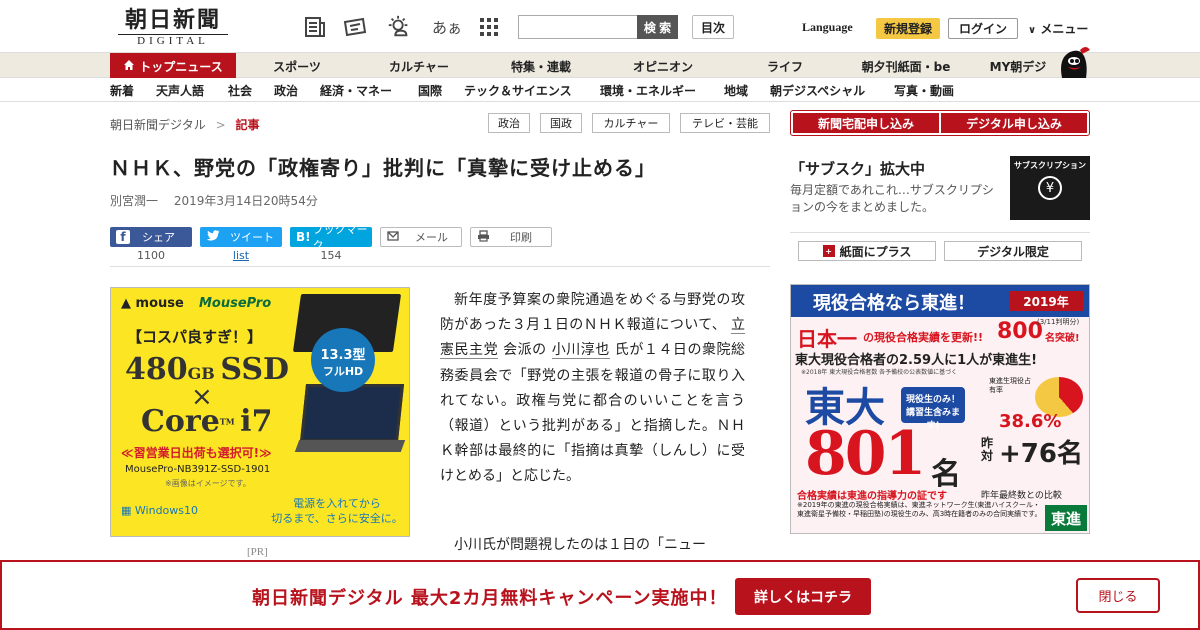  I want to click on ad-brand-mousepro: MousePro, so click(235, 303).